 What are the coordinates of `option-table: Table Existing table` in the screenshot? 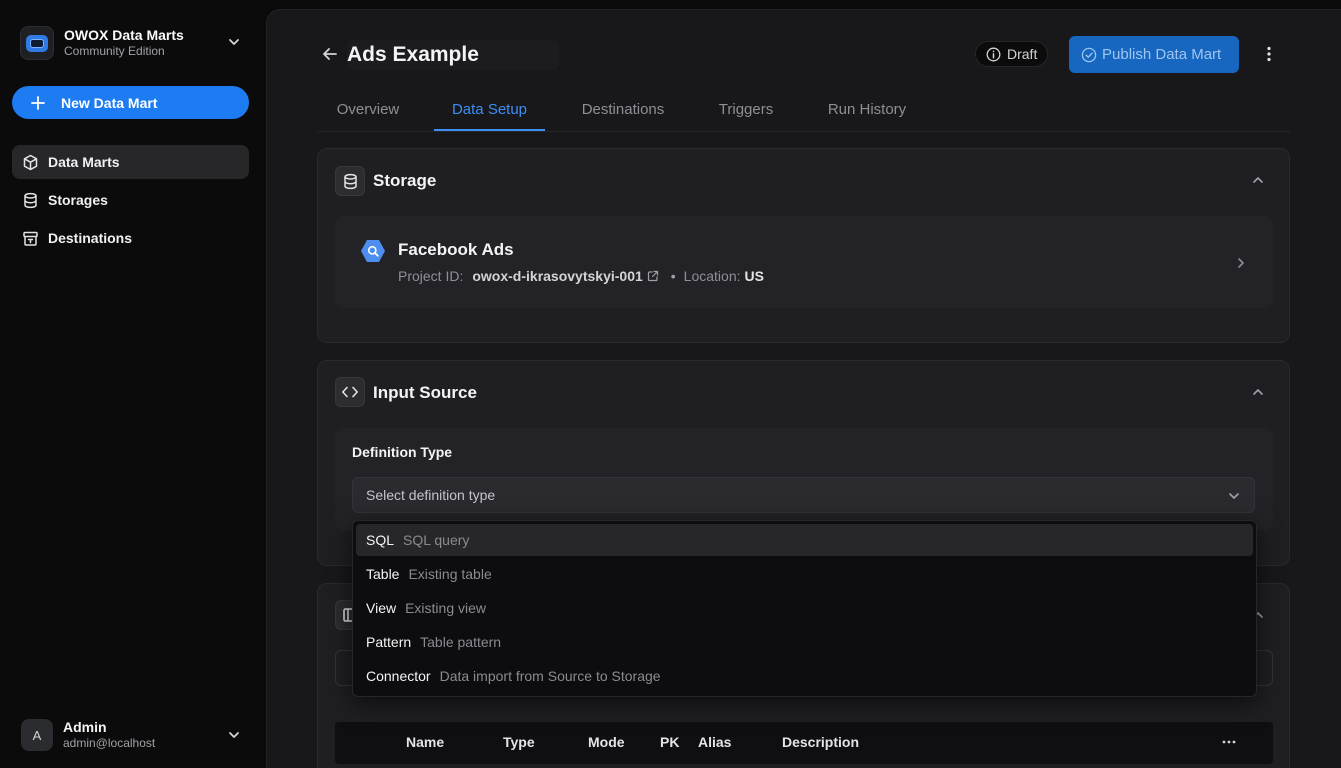 It's located at (804, 574).